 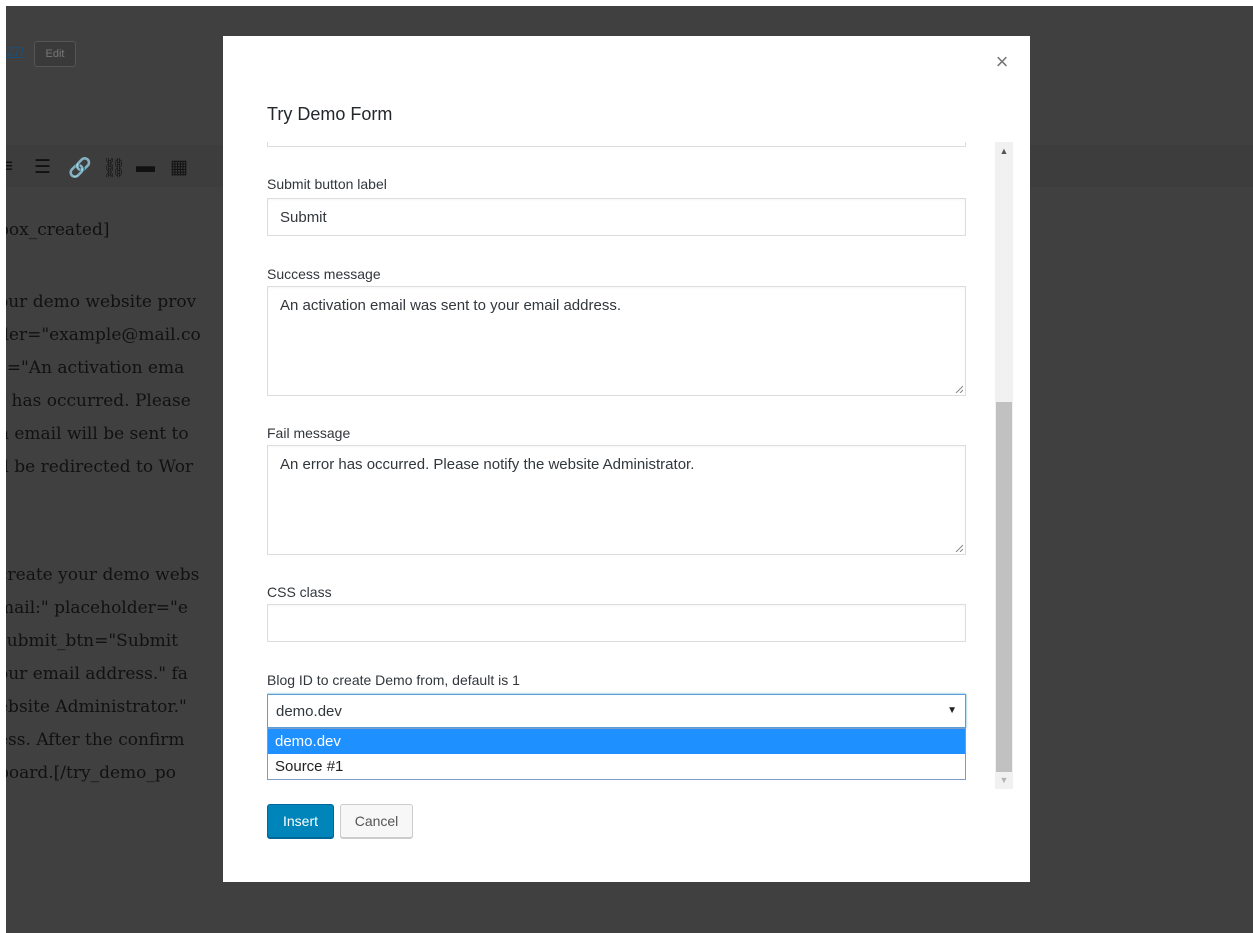 What do you see at coordinates (95, 368) in the screenshot?
I see `editor-line: s="An activation ema` at bounding box center [95, 368].